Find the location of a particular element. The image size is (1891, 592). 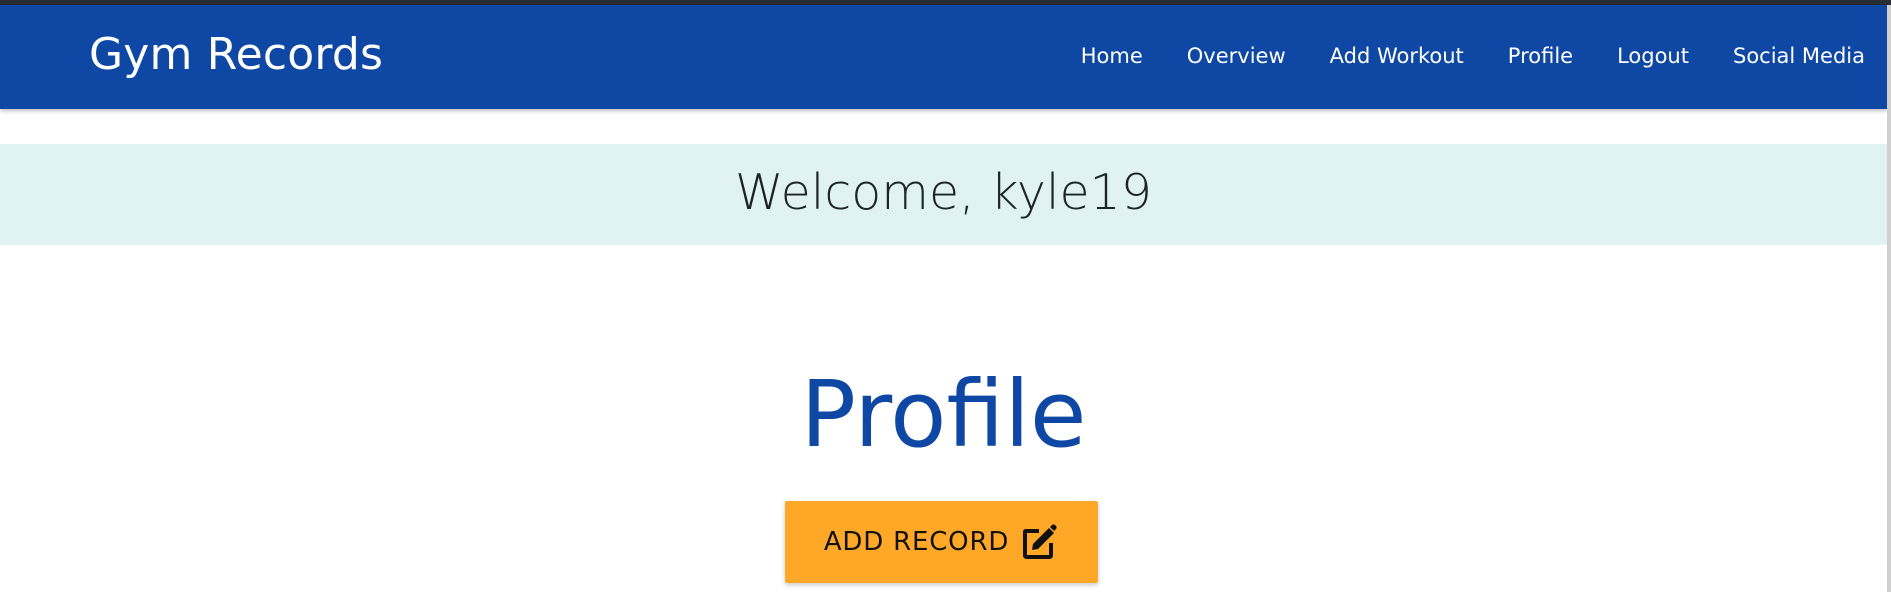

nav-link-home: Home is located at coordinates (1112, 56).